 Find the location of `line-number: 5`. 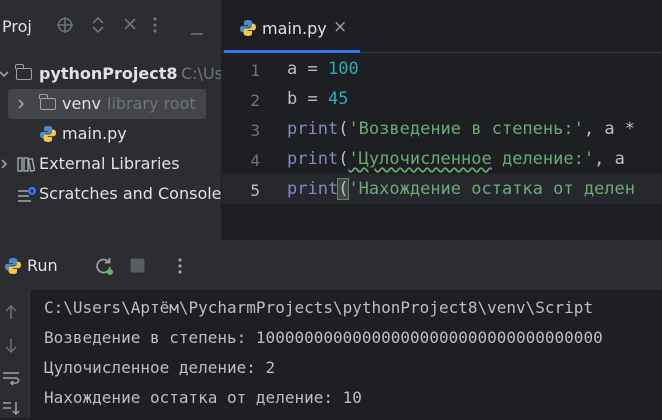

line-number: 5 is located at coordinates (255, 190).